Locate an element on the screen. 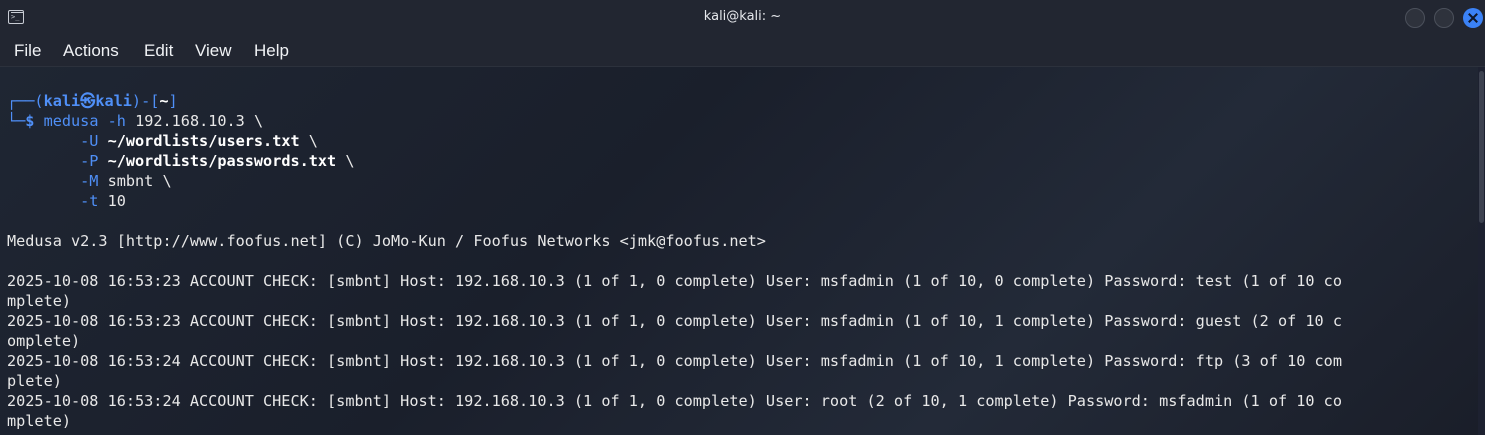 The image size is (1485, 435). command-line-1: └─$ medusa -h 192.168.10.3 \ is located at coordinates (135, 121).